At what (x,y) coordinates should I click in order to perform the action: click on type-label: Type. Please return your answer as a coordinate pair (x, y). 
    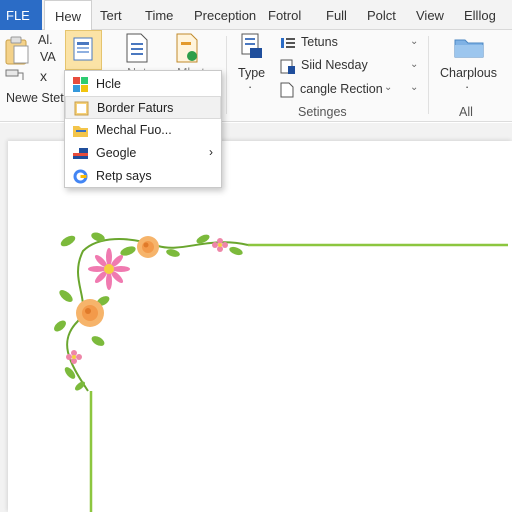
    Looking at the image, I should click on (251, 73).